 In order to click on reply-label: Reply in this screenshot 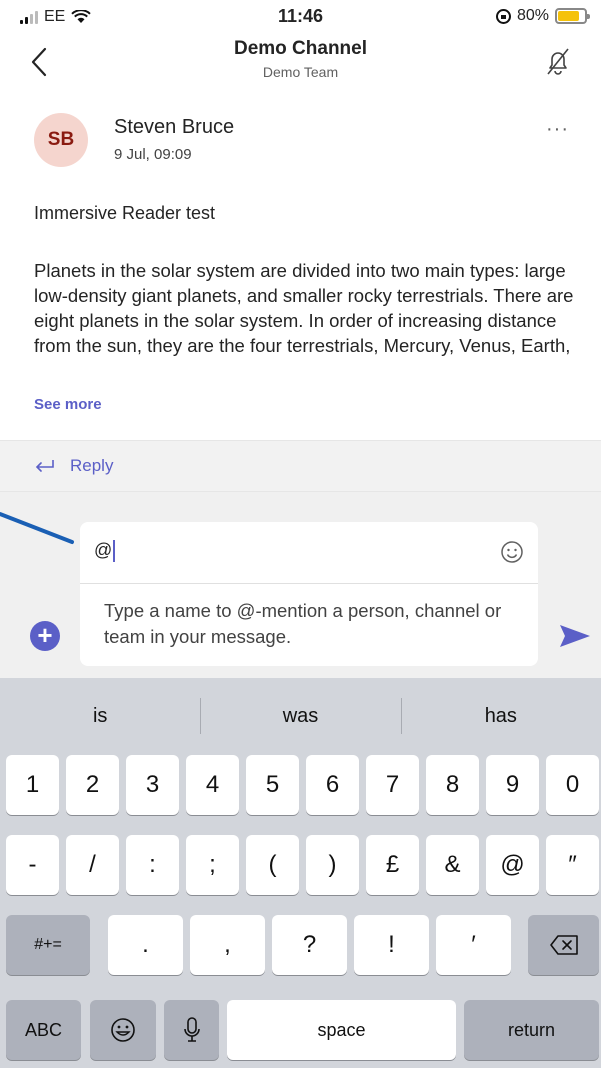, I will do `click(91, 466)`.